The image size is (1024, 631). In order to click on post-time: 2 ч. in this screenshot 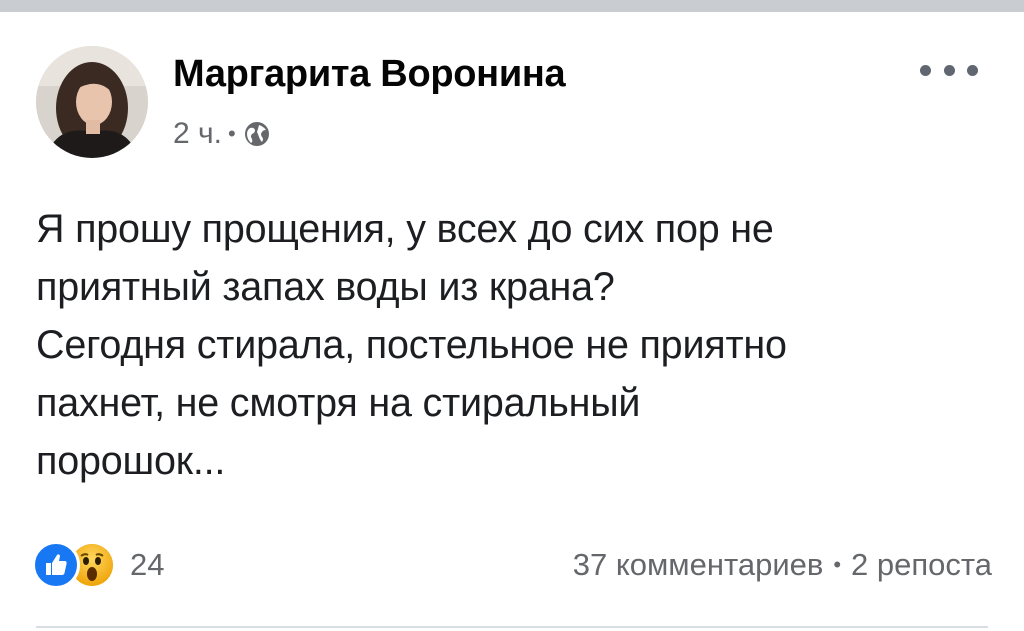, I will do `click(197, 134)`.